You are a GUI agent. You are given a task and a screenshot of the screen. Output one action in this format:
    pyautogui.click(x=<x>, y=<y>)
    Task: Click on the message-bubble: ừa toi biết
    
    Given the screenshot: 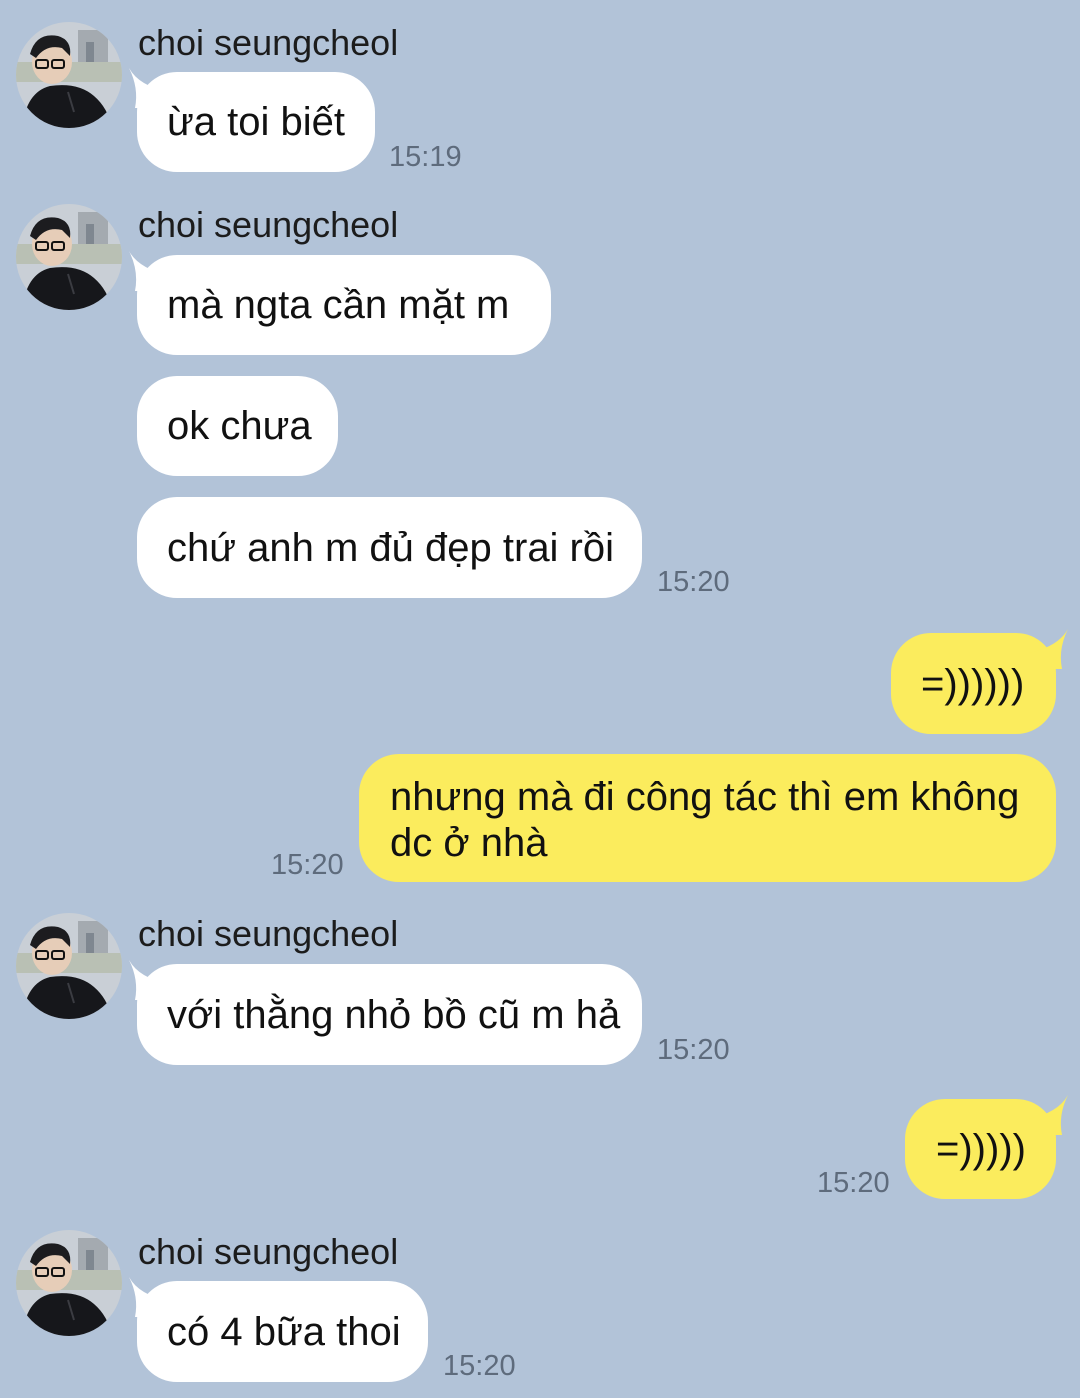 What is the action you would take?
    pyautogui.click(x=252, y=120)
    